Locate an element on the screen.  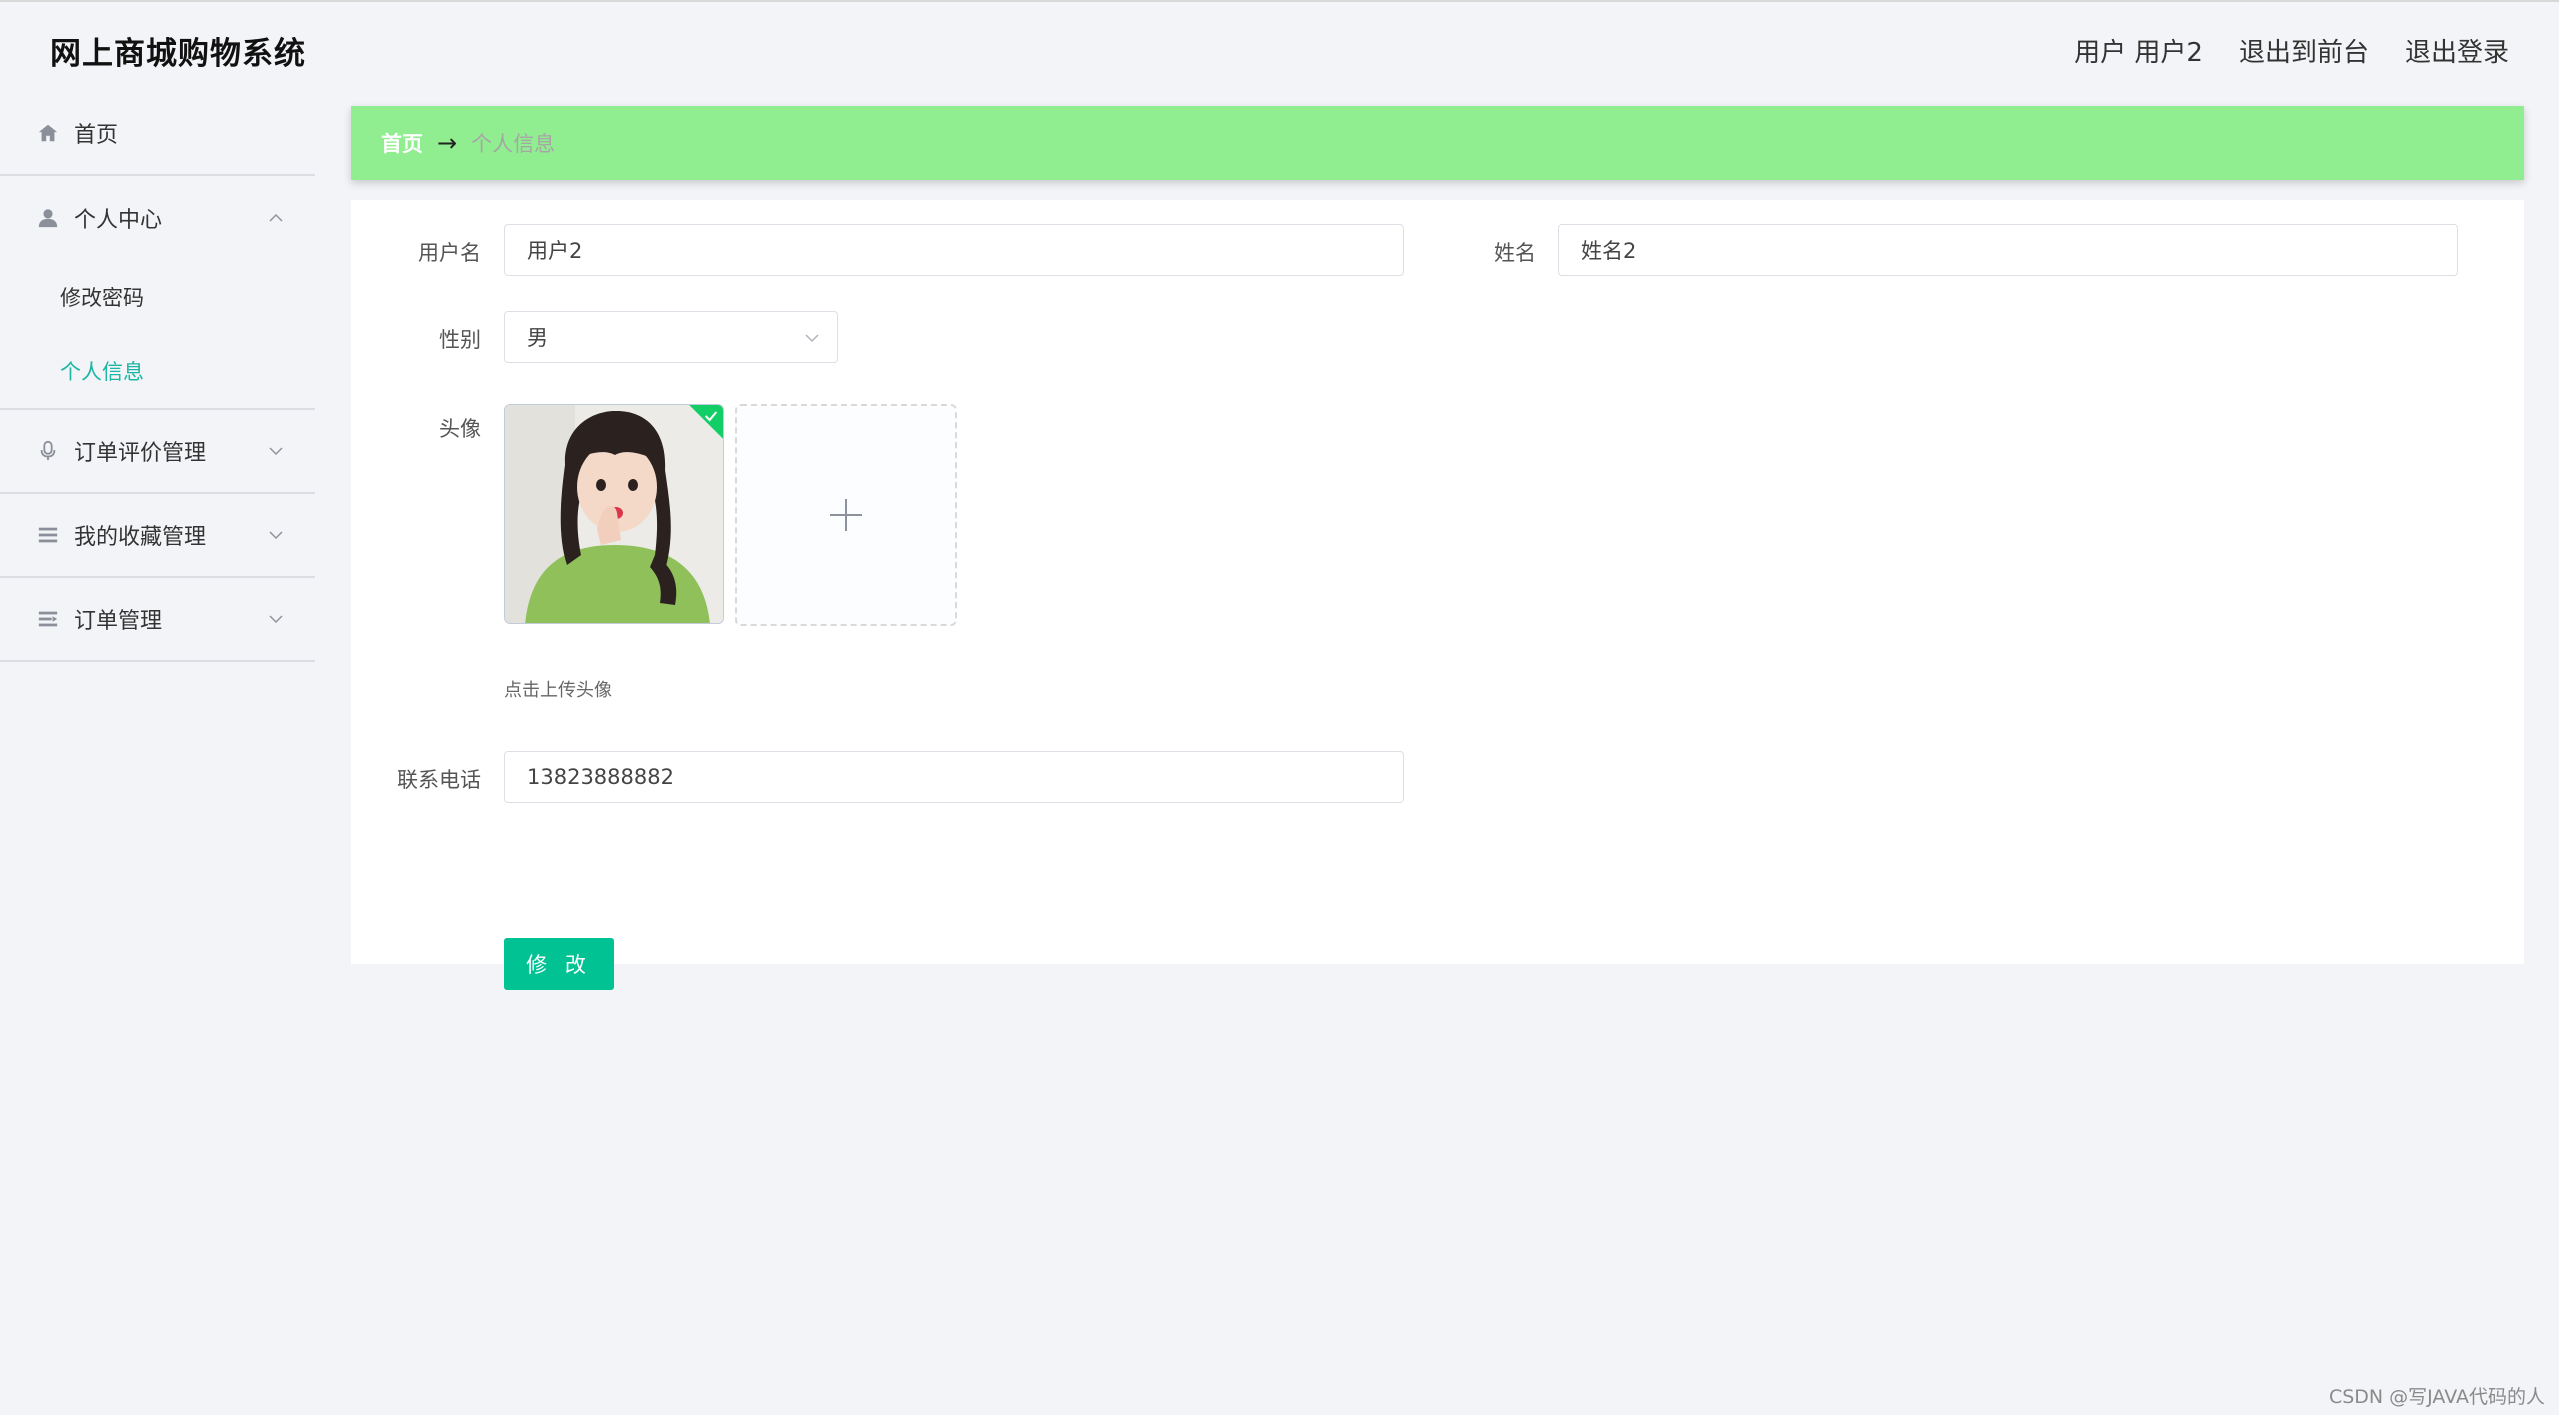
gender-select-value: 男 is located at coordinates (537, 338).